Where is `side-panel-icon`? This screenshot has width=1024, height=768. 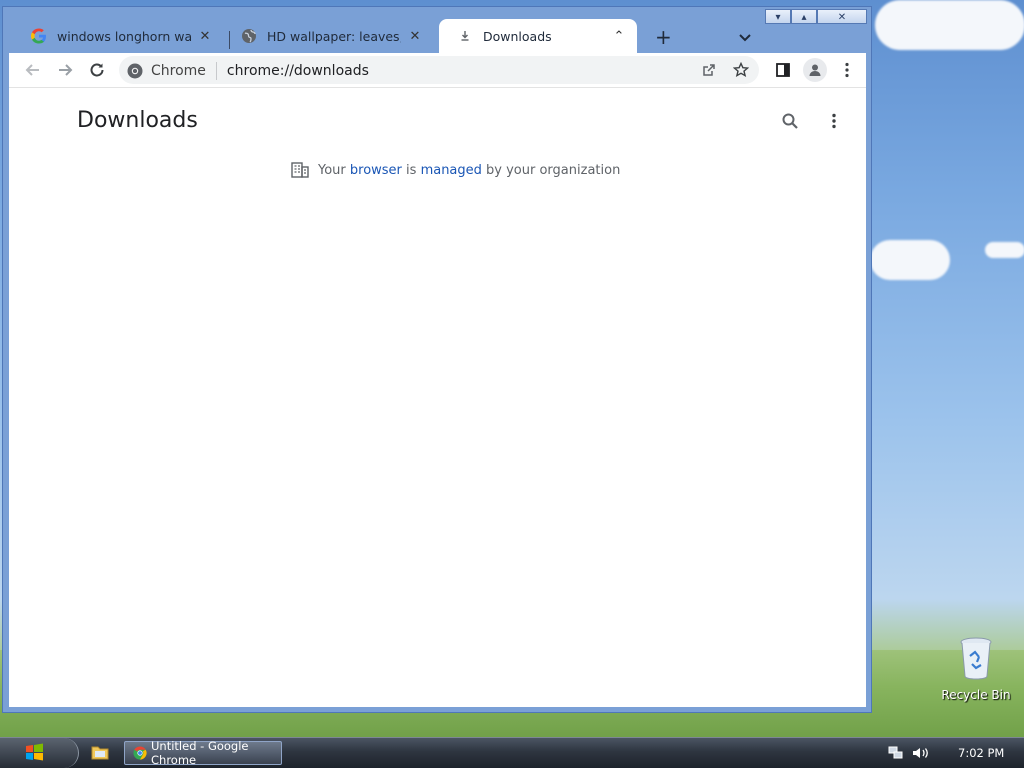
side-panel-icon is located at coordinates (783, 70).